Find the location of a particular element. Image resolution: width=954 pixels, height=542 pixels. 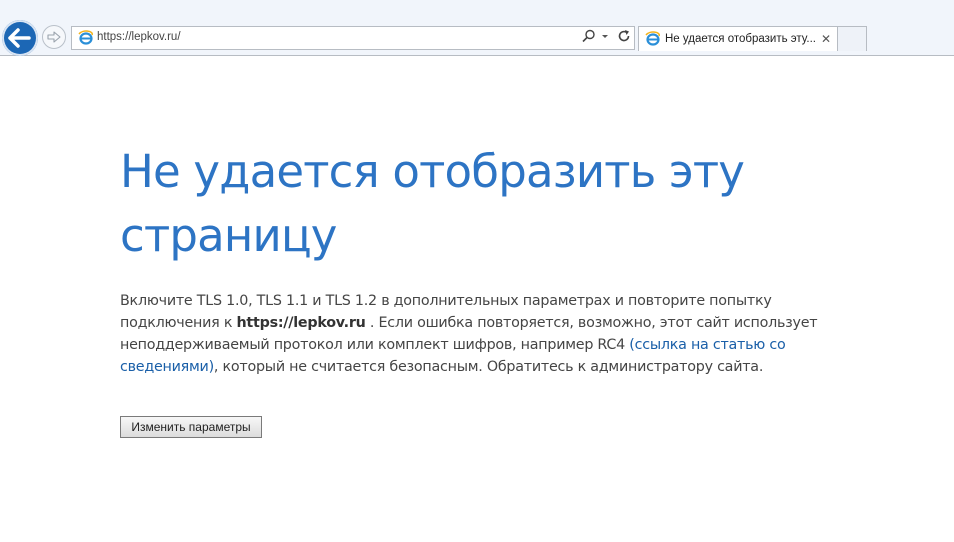

url-text: https://lepkov.ru/ is located at coordinates (139, 37).